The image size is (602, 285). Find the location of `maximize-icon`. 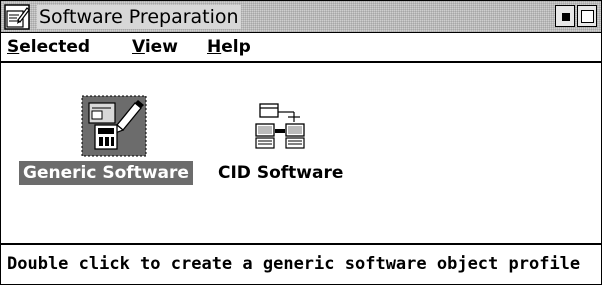

maximize-icon is located at coordinates (587, 16).